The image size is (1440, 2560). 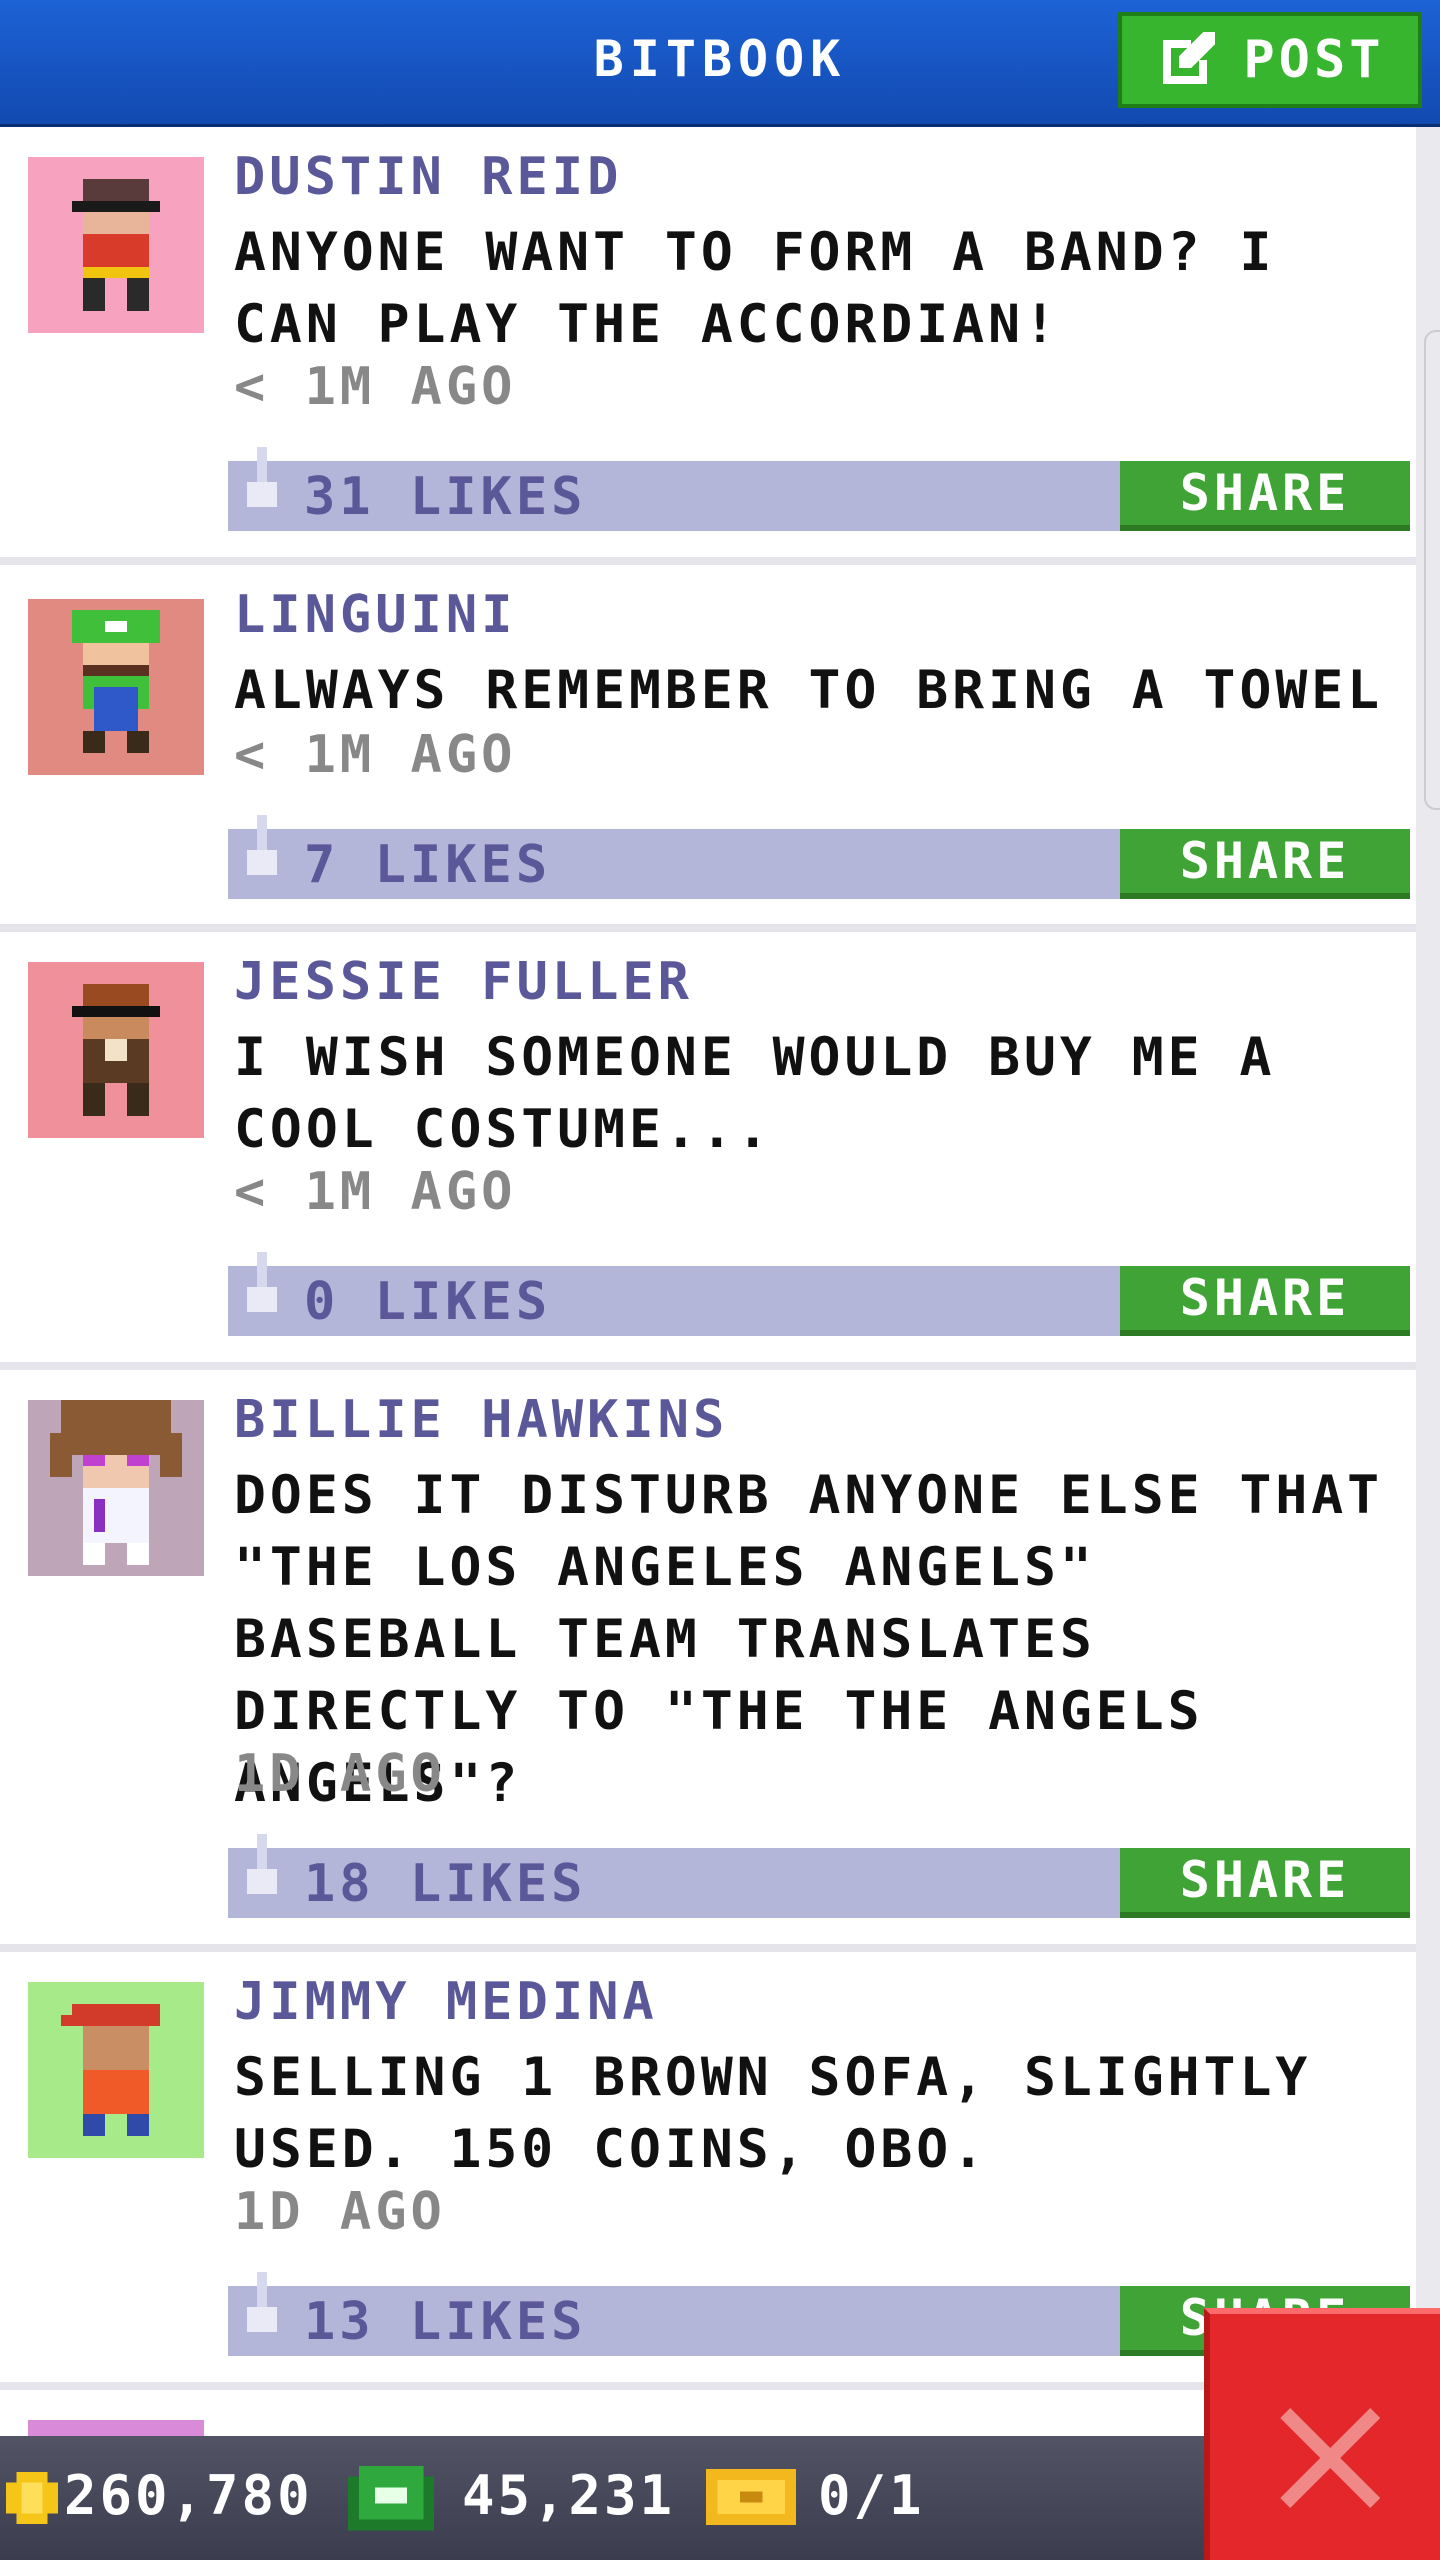 I want to click on like-bar: 18 LIKES SHARE, so click(x=819, y=1876).